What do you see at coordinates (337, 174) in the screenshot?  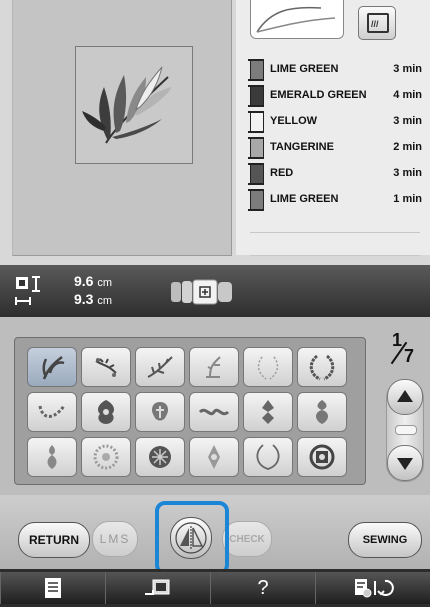 I see `color-row: RED 3 min` at bounding box center [337, 174].